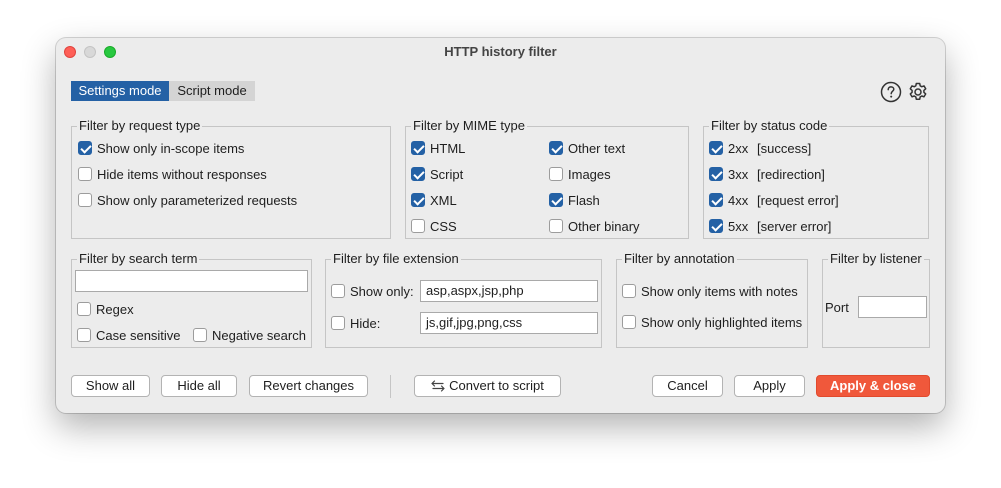  What do you see at coordinates (687, 386) in the screenshot?
I see `cancel-button: Cancel` at bounding box center [687, 386].